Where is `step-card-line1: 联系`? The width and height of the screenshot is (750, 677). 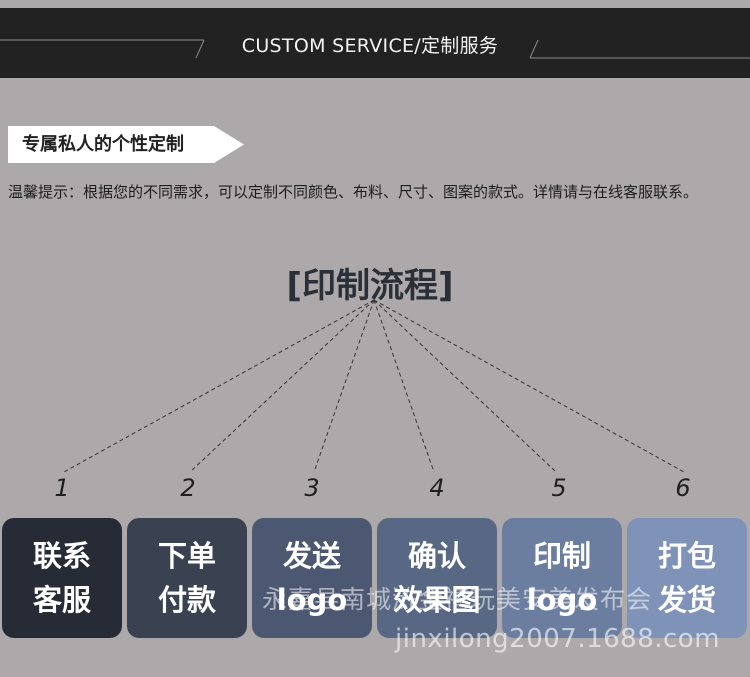
step-card-line1: 联系 is located at coordinates (61, 556).